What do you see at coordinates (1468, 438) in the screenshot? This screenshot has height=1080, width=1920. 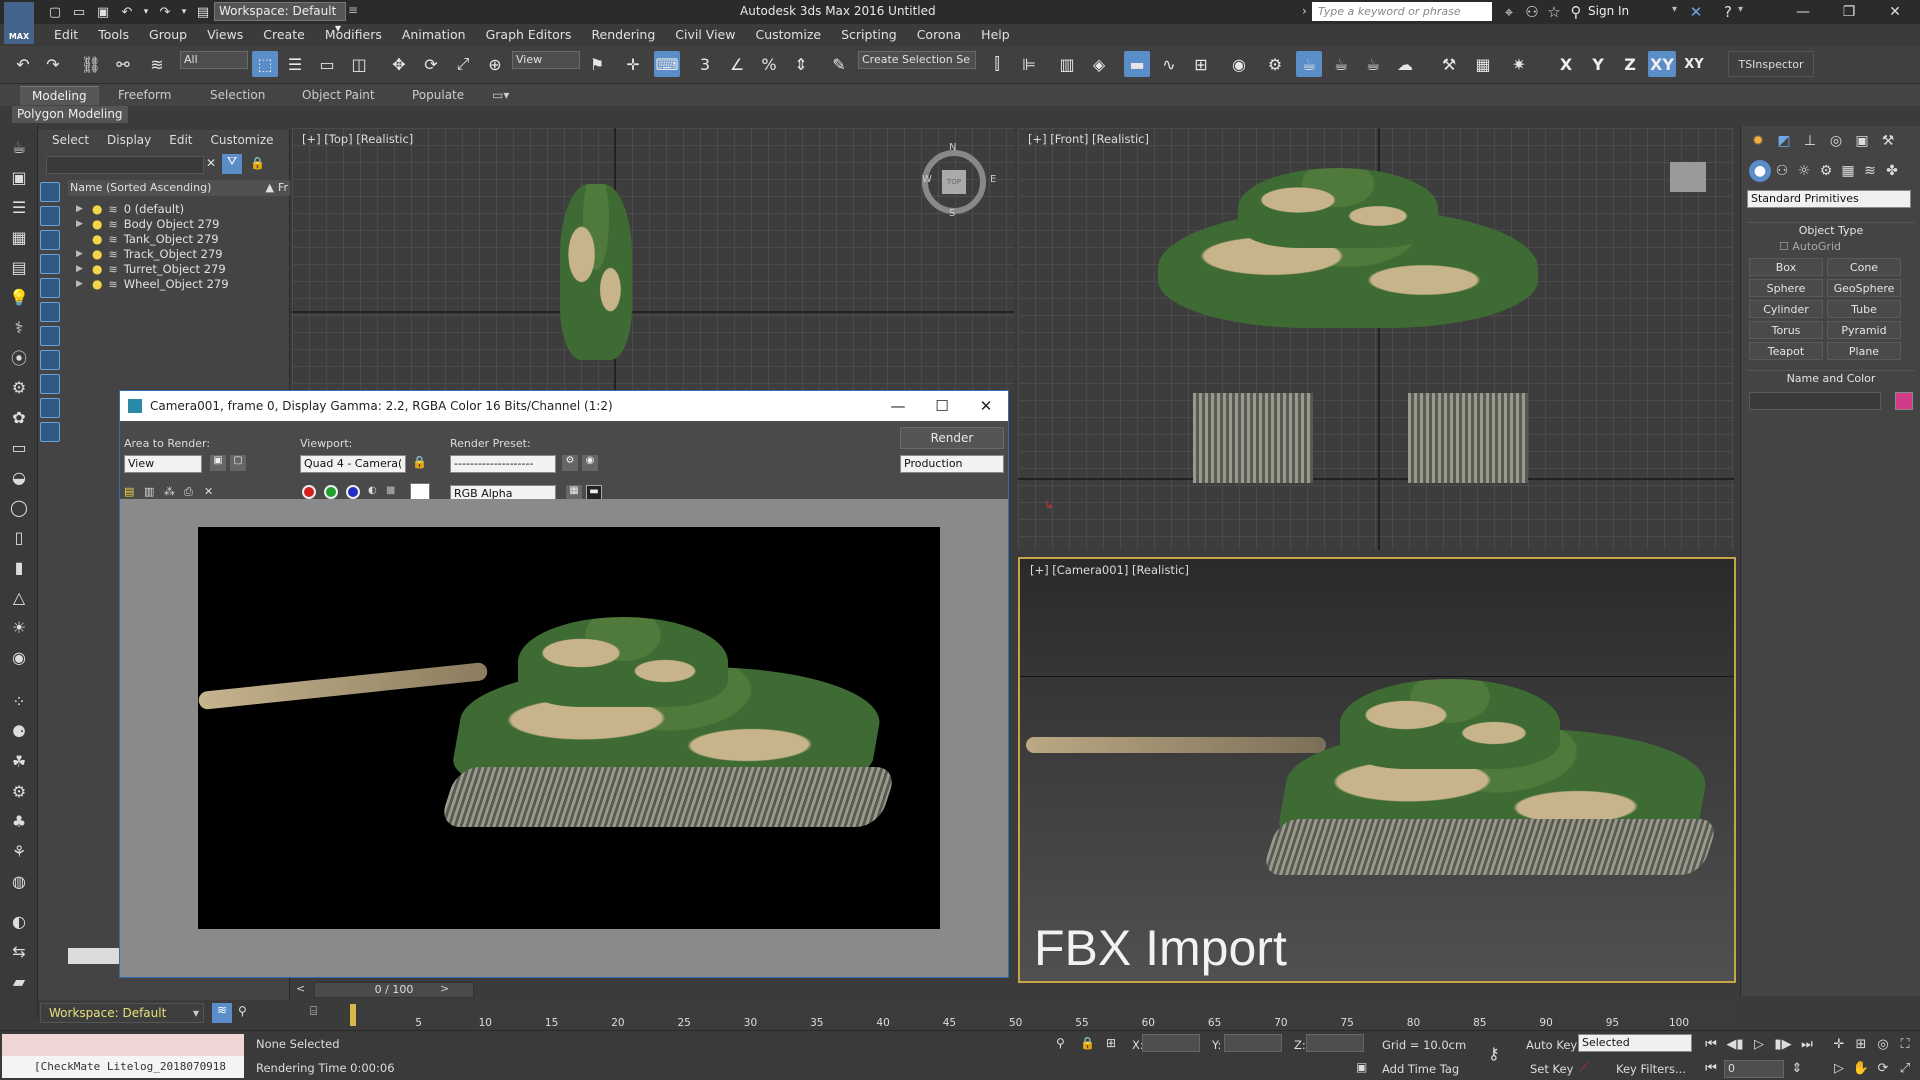 I see `tank-front-track-right` at bounding box center [1468, 438].